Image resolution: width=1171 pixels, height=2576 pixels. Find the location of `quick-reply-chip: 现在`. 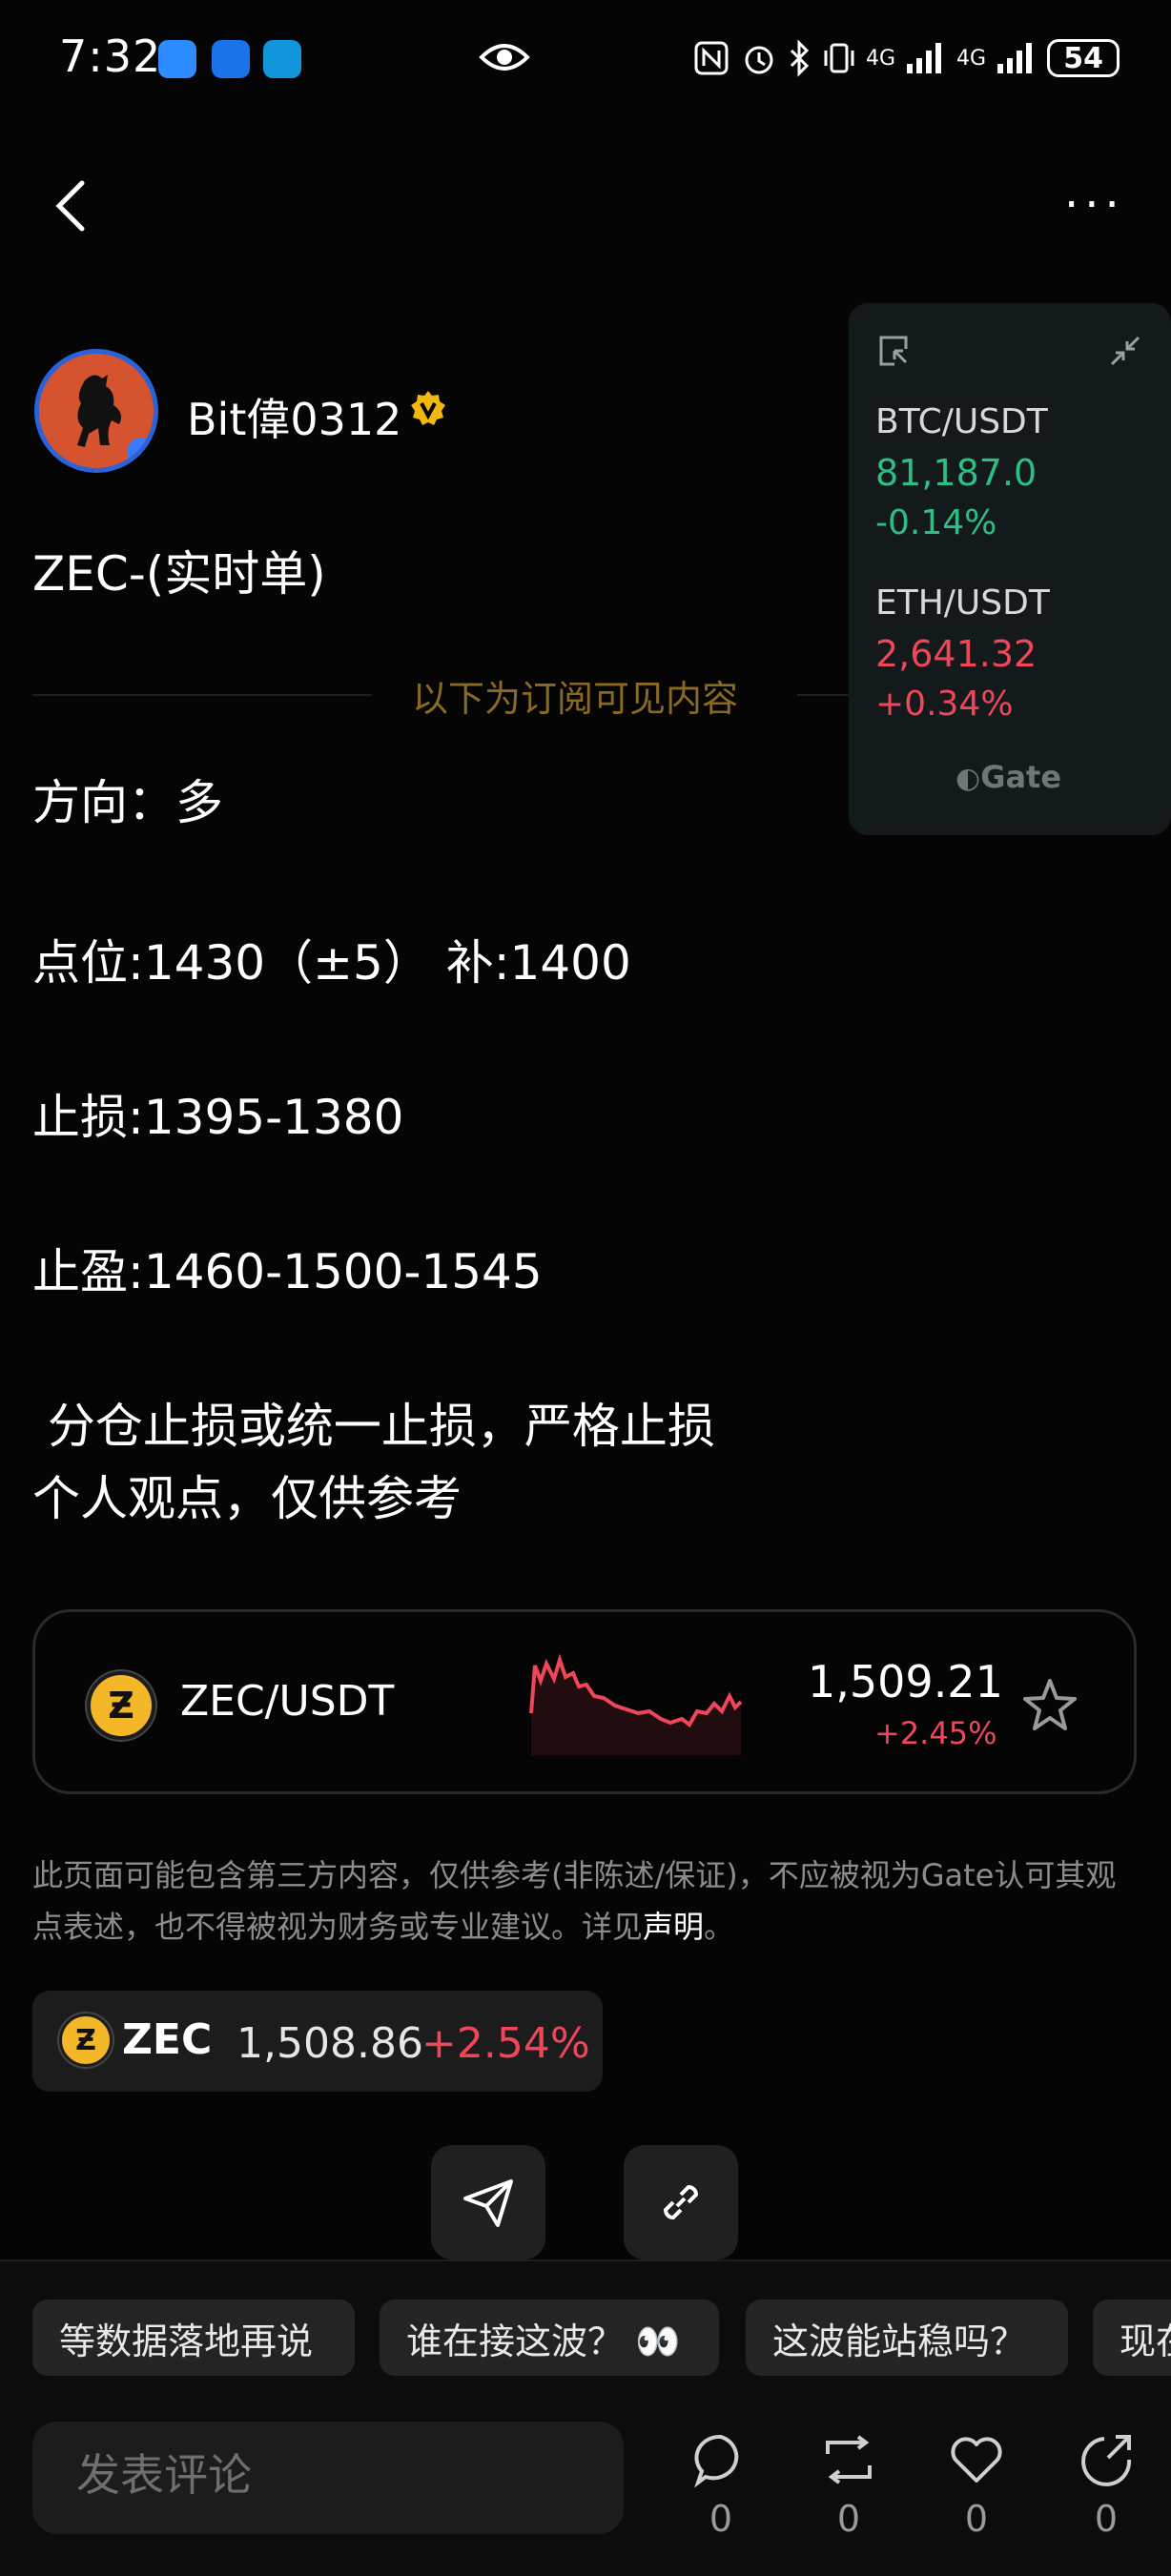

quick-reply-chip: 现在 is located at coordinates (1132, 2338).